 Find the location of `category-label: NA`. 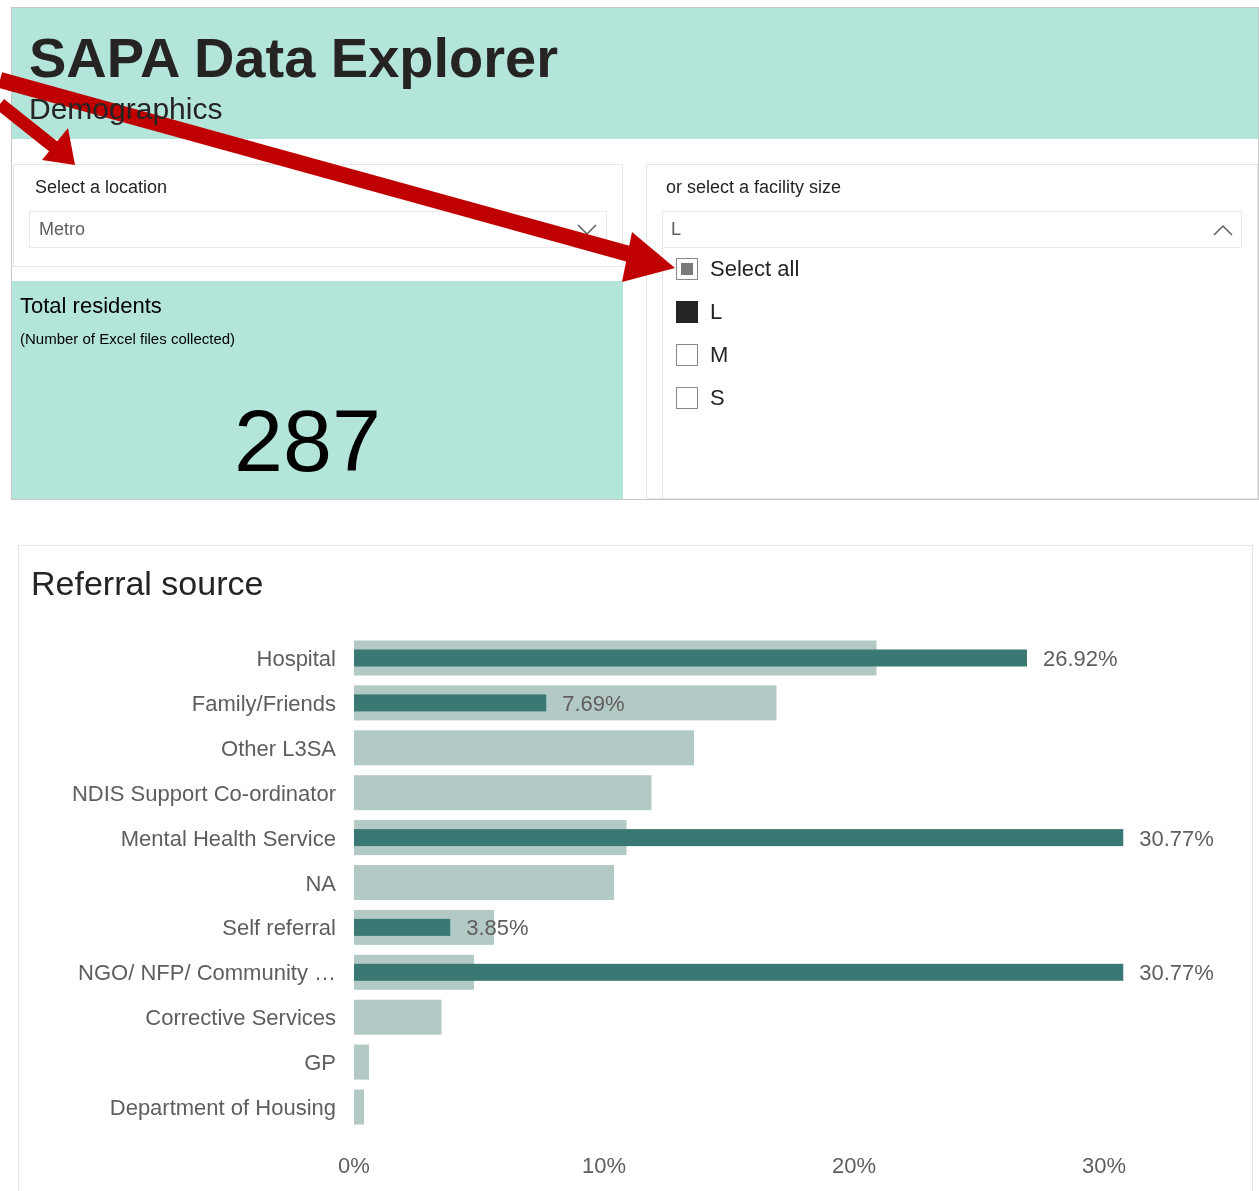

category-label: NA is located at coordinates (320, 883).